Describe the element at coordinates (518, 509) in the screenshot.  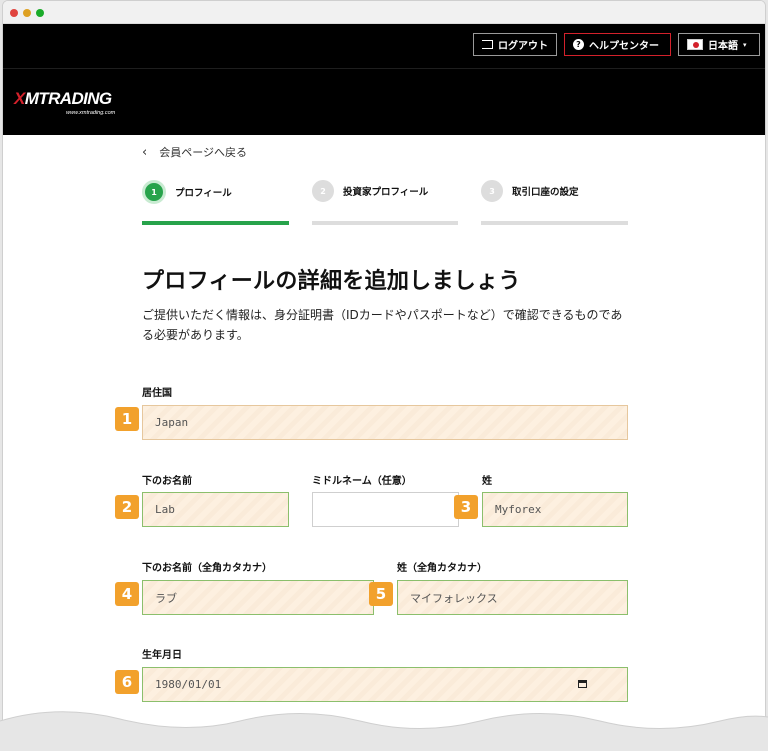
I see `last-name-value: Myforex` at that location.